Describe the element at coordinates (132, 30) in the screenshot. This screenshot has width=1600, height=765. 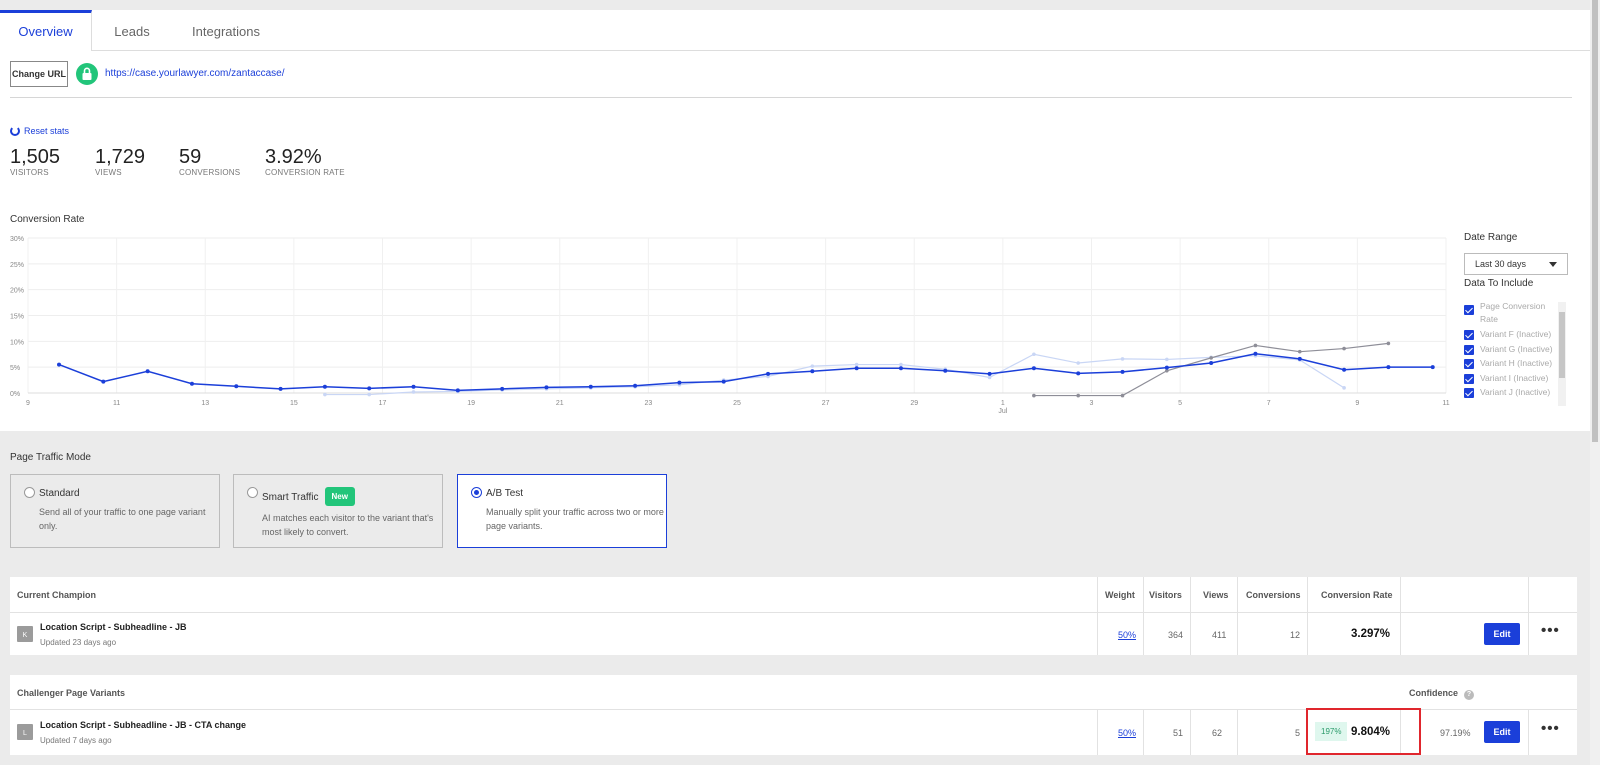
I see `tab-leads: Leads` at that location.